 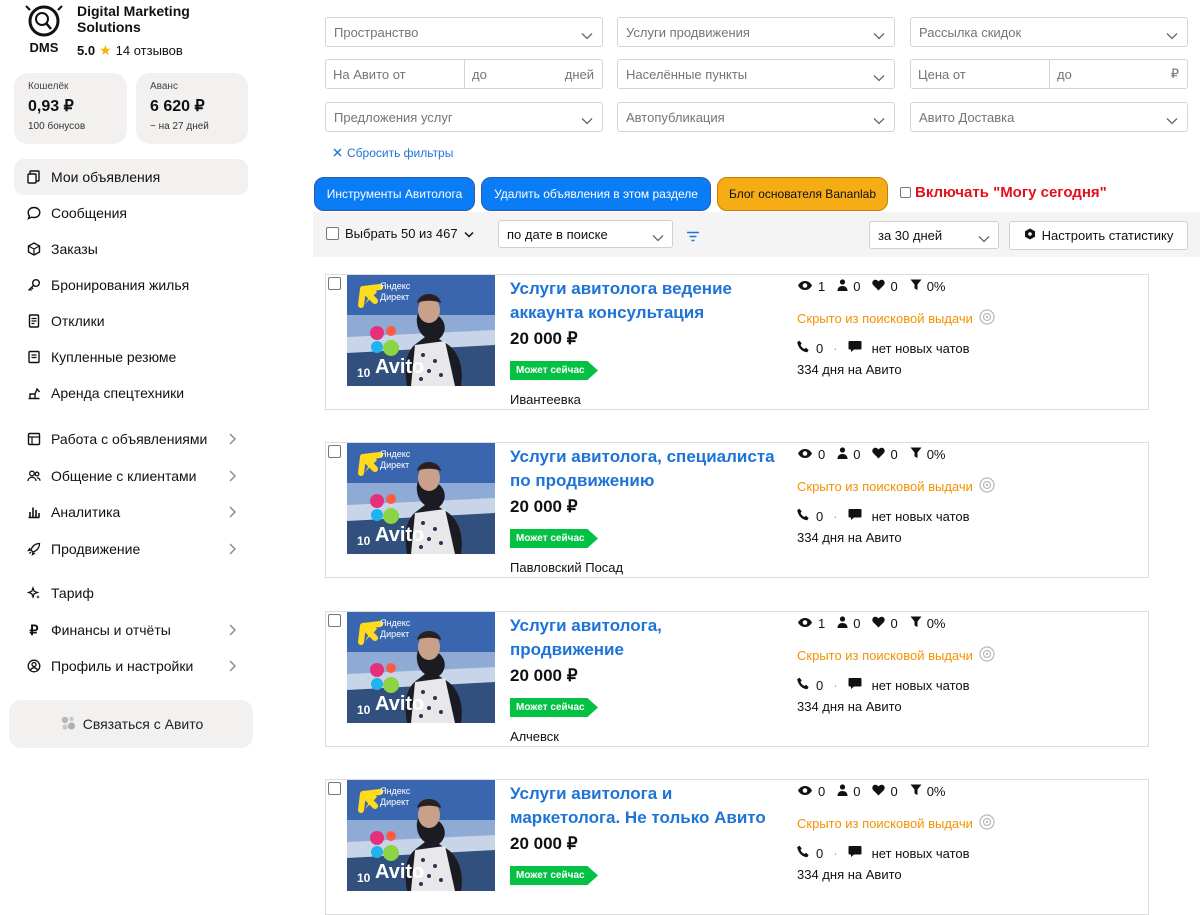 I want to click on calls-count: 0, so click(x=820, y=516).